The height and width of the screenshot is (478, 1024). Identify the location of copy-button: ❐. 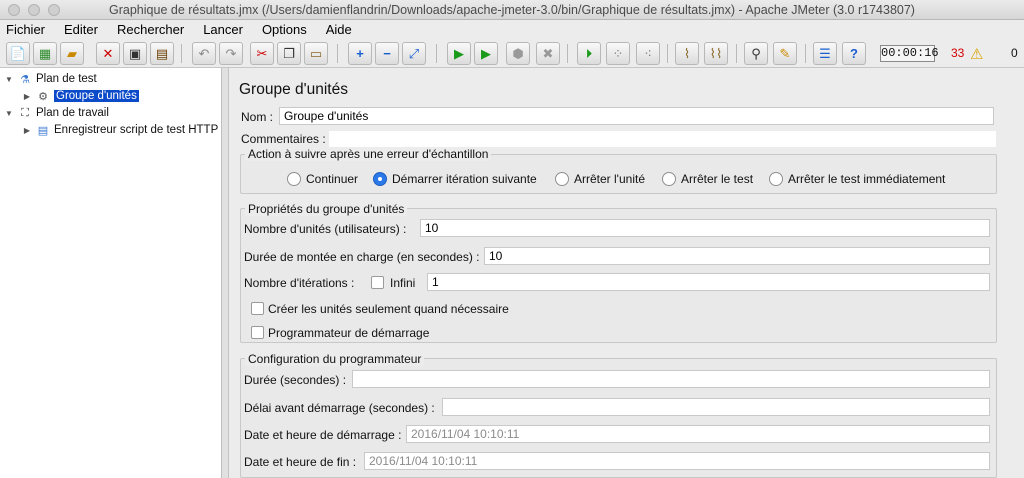
(289, 53).